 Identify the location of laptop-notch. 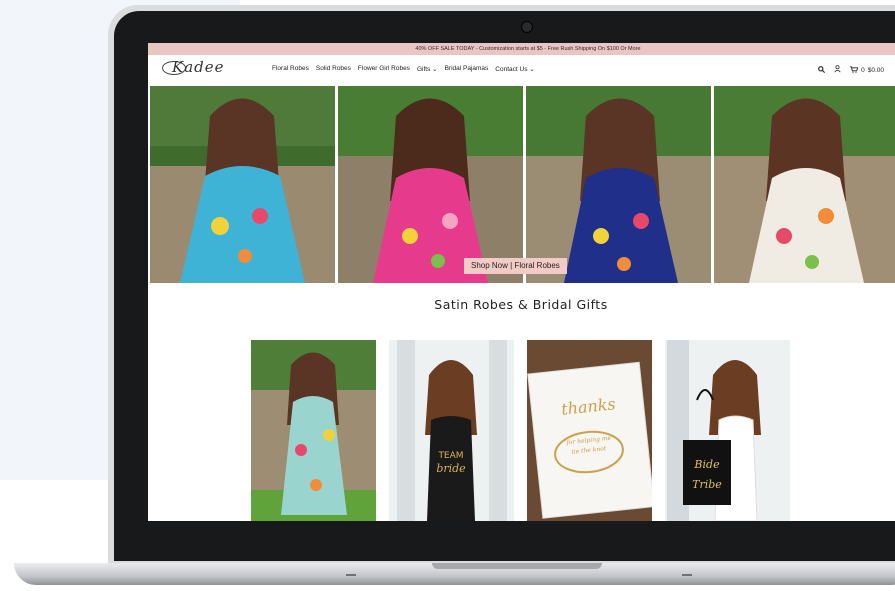
(517, 566).